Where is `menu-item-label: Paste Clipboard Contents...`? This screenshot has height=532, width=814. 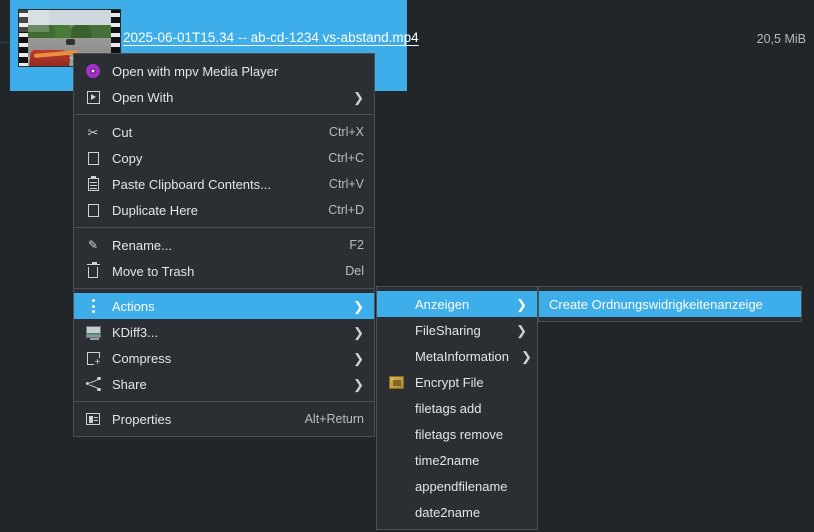 menu-item-label: Paste Clipboard Contents... is located at coordinates (191, 184).